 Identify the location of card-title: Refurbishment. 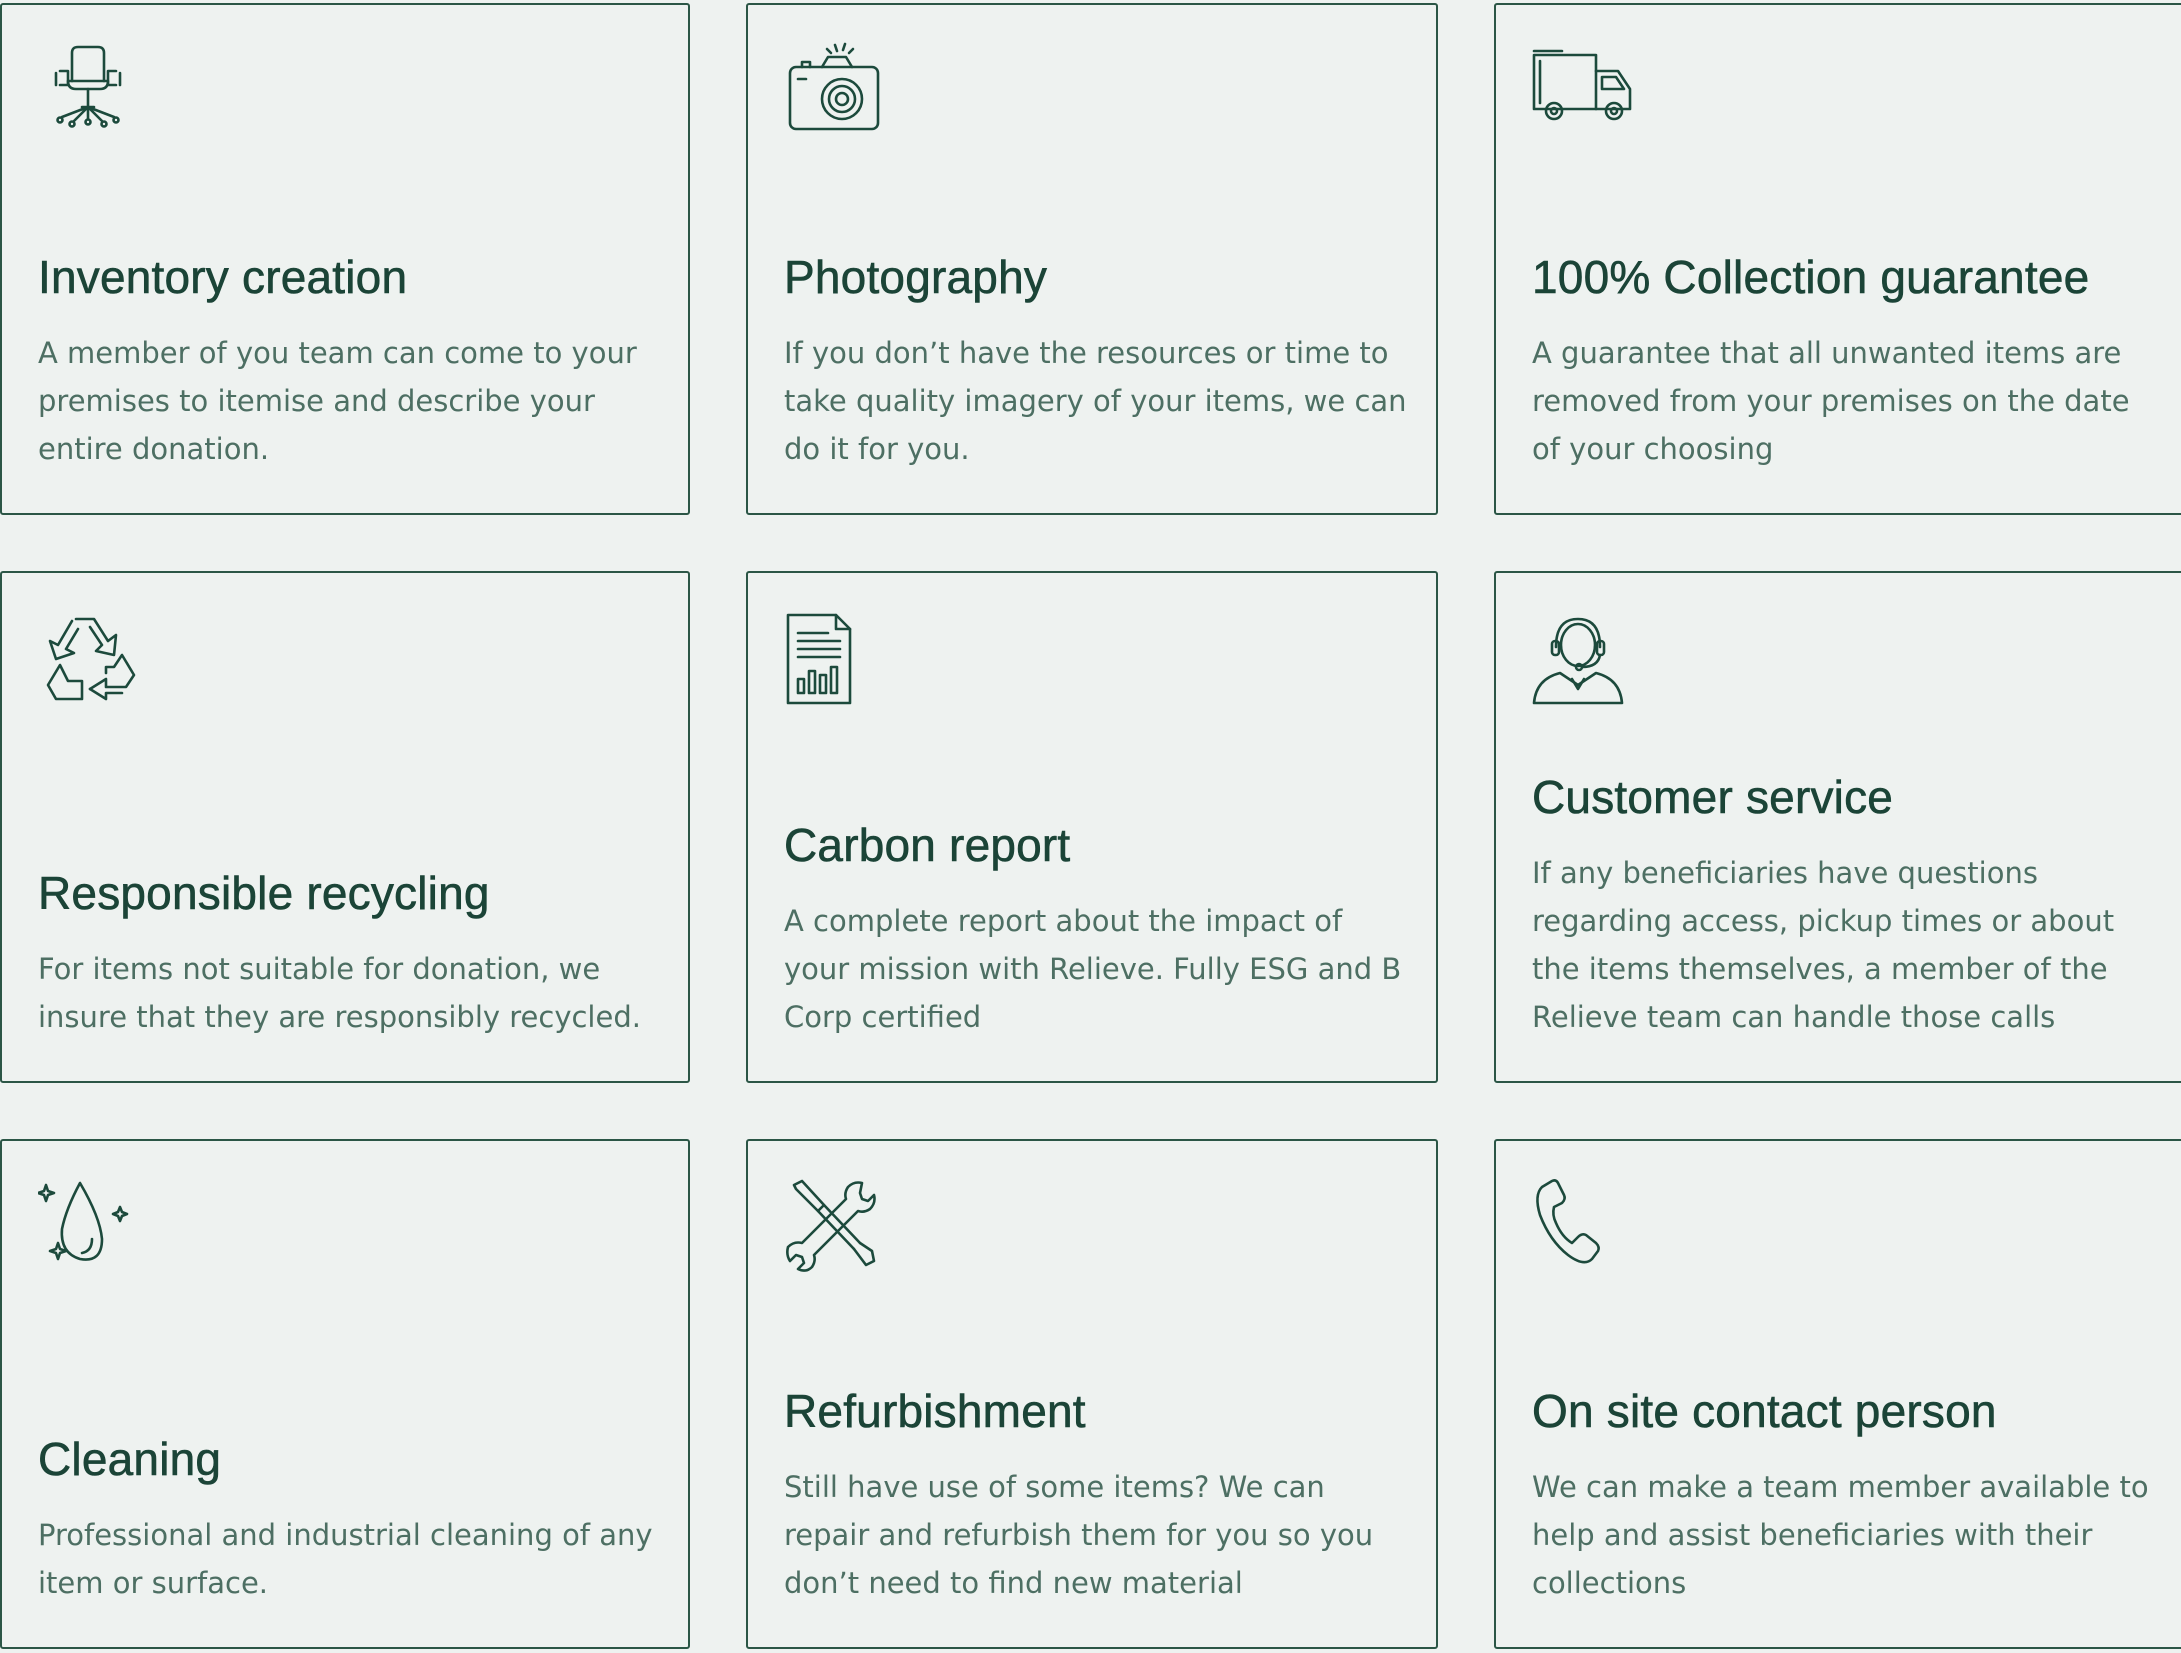
(935, 1411).